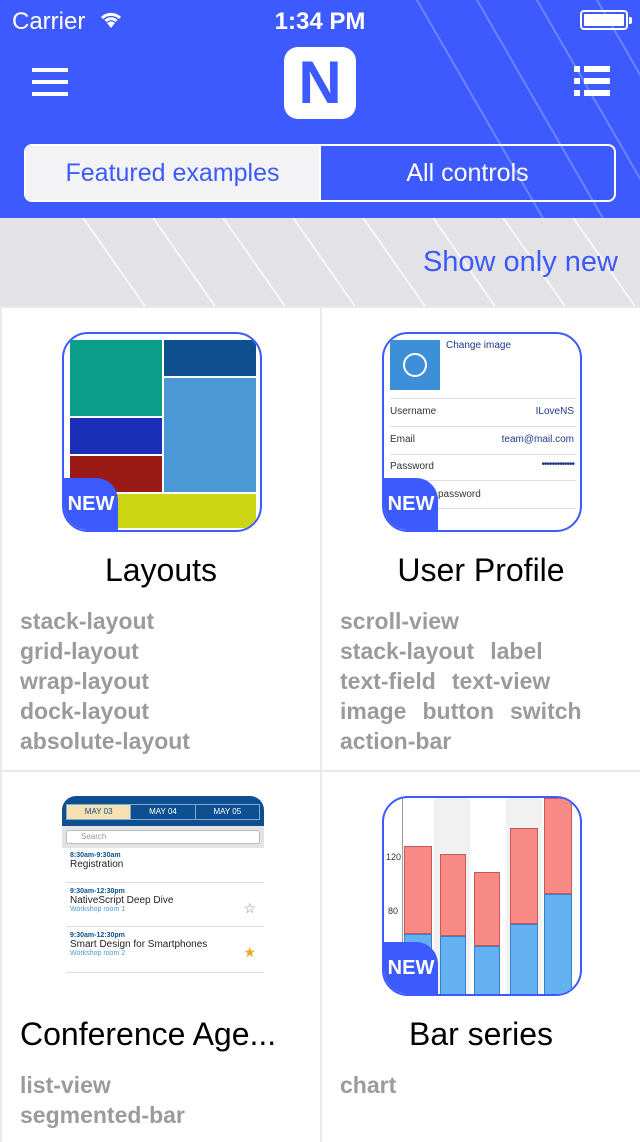 This screenshot has height=1142, width=640. I want to click on search-placeholder: Search, so click(94, 836).